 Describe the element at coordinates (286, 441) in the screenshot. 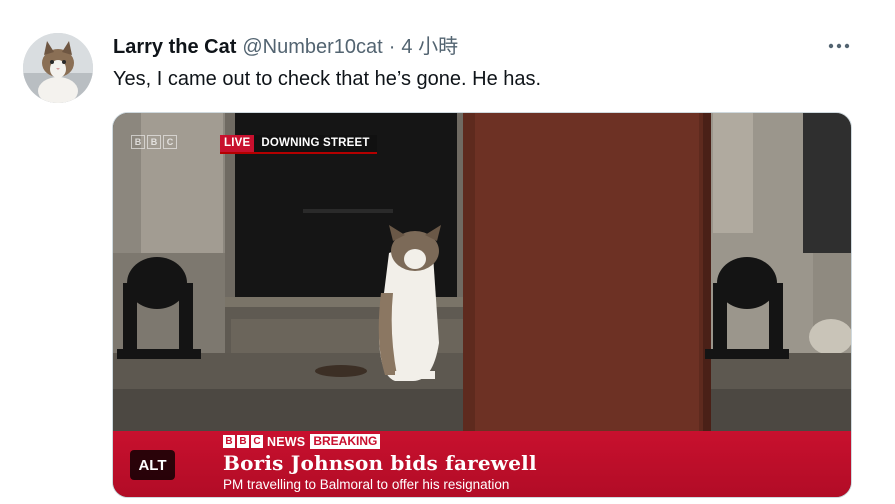

I see `news-brand: NEWS` at that location.